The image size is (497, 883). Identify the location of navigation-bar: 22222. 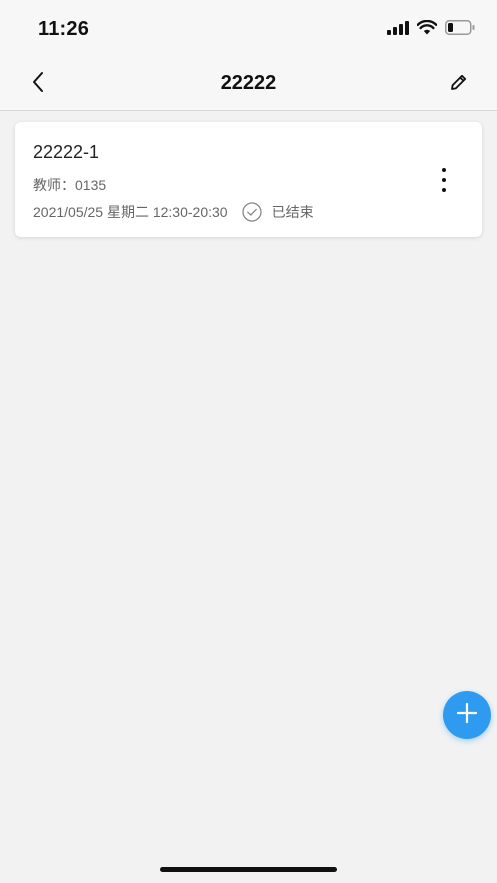
(248, 84).